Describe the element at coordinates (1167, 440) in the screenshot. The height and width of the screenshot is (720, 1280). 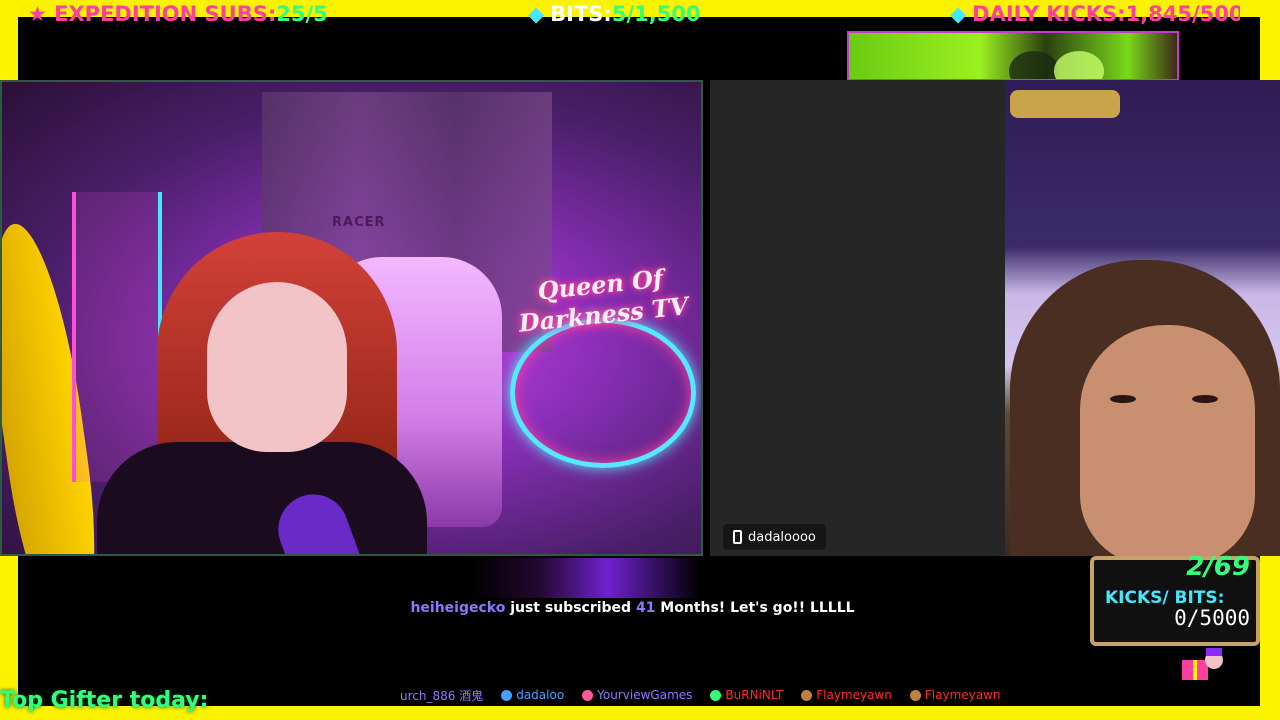
I see `guest-face` at that location.